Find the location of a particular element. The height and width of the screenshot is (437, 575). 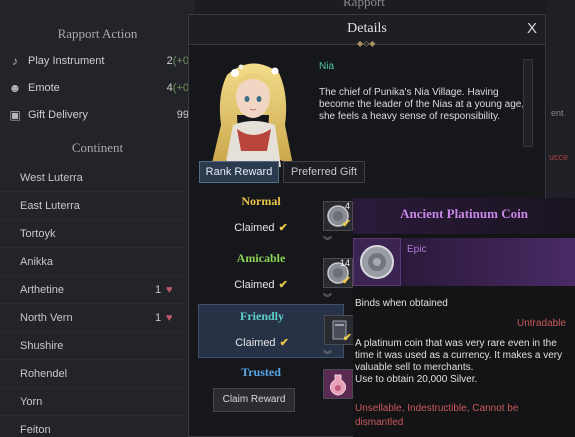

npc-name: Nia is located at coordinates (327, 66).